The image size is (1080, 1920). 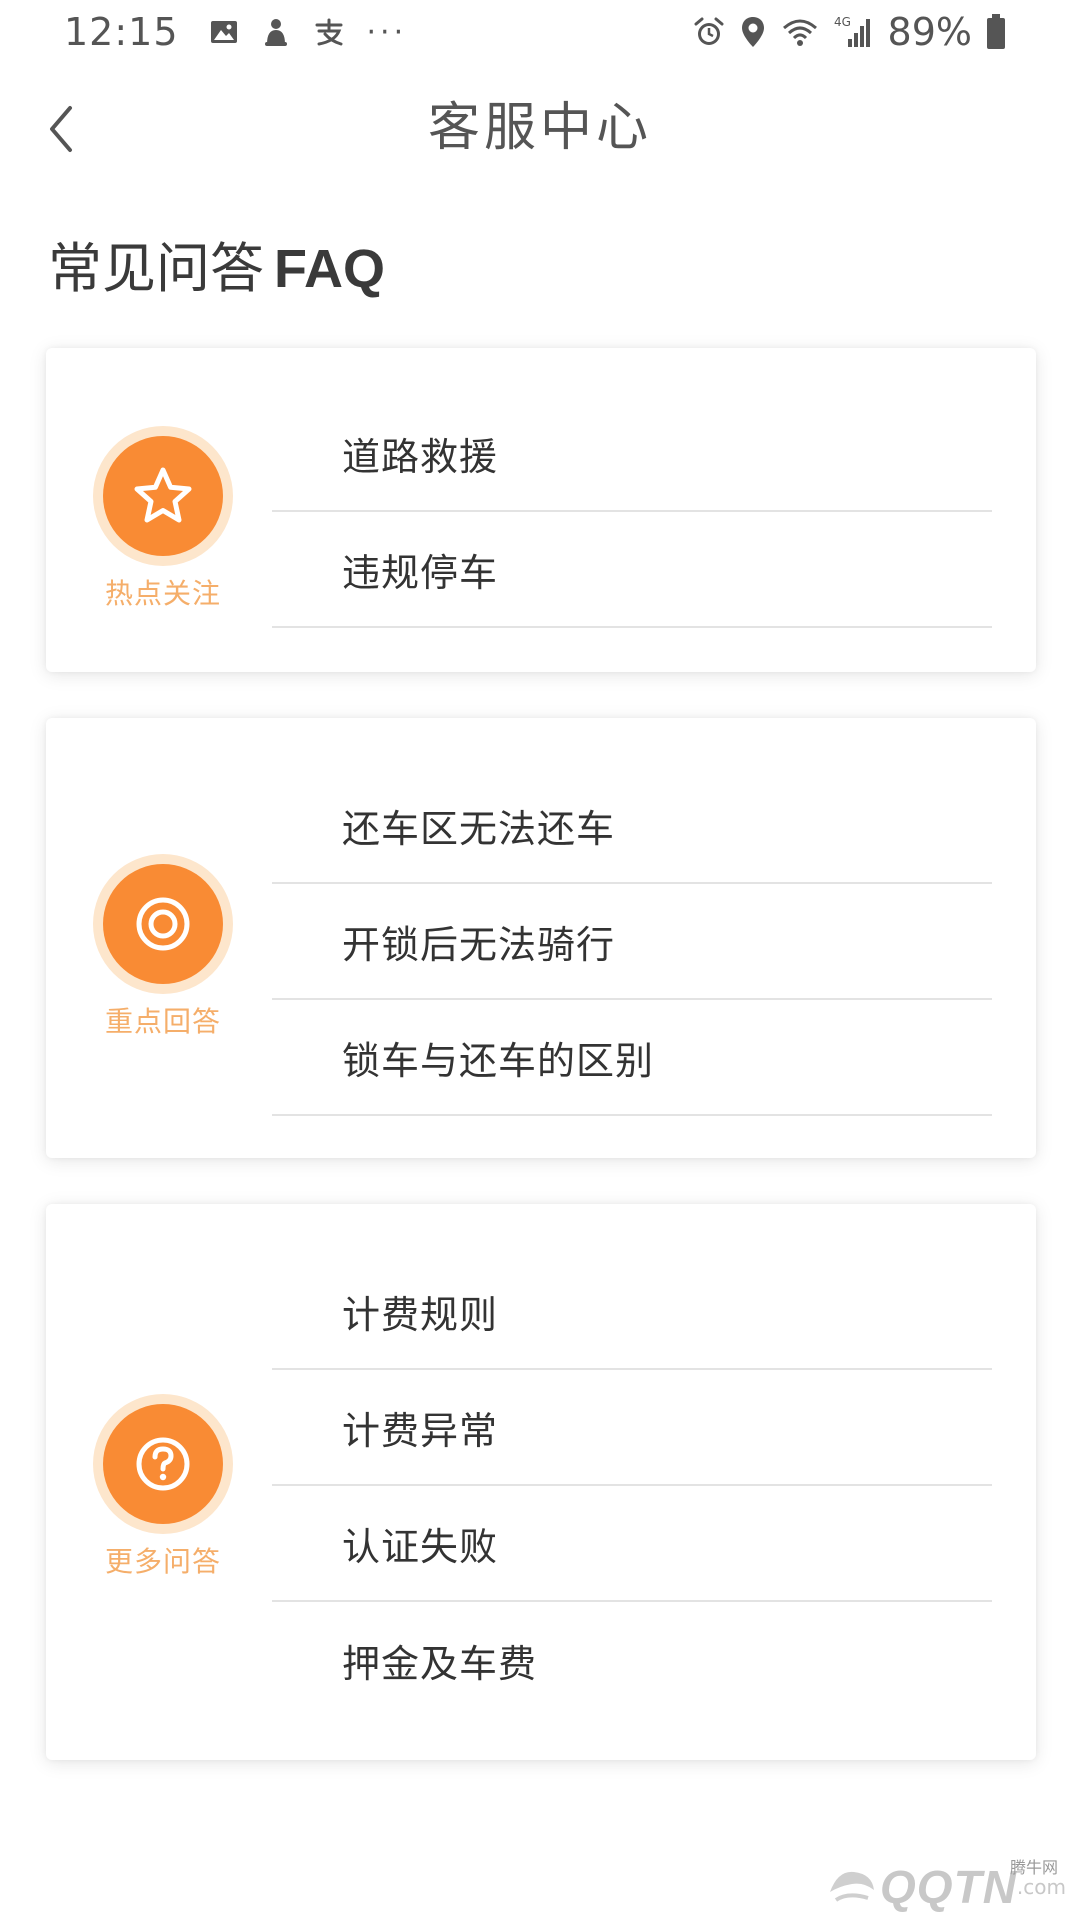 I want to click on badge-key: 重点回答, so click(x=163, y=947).